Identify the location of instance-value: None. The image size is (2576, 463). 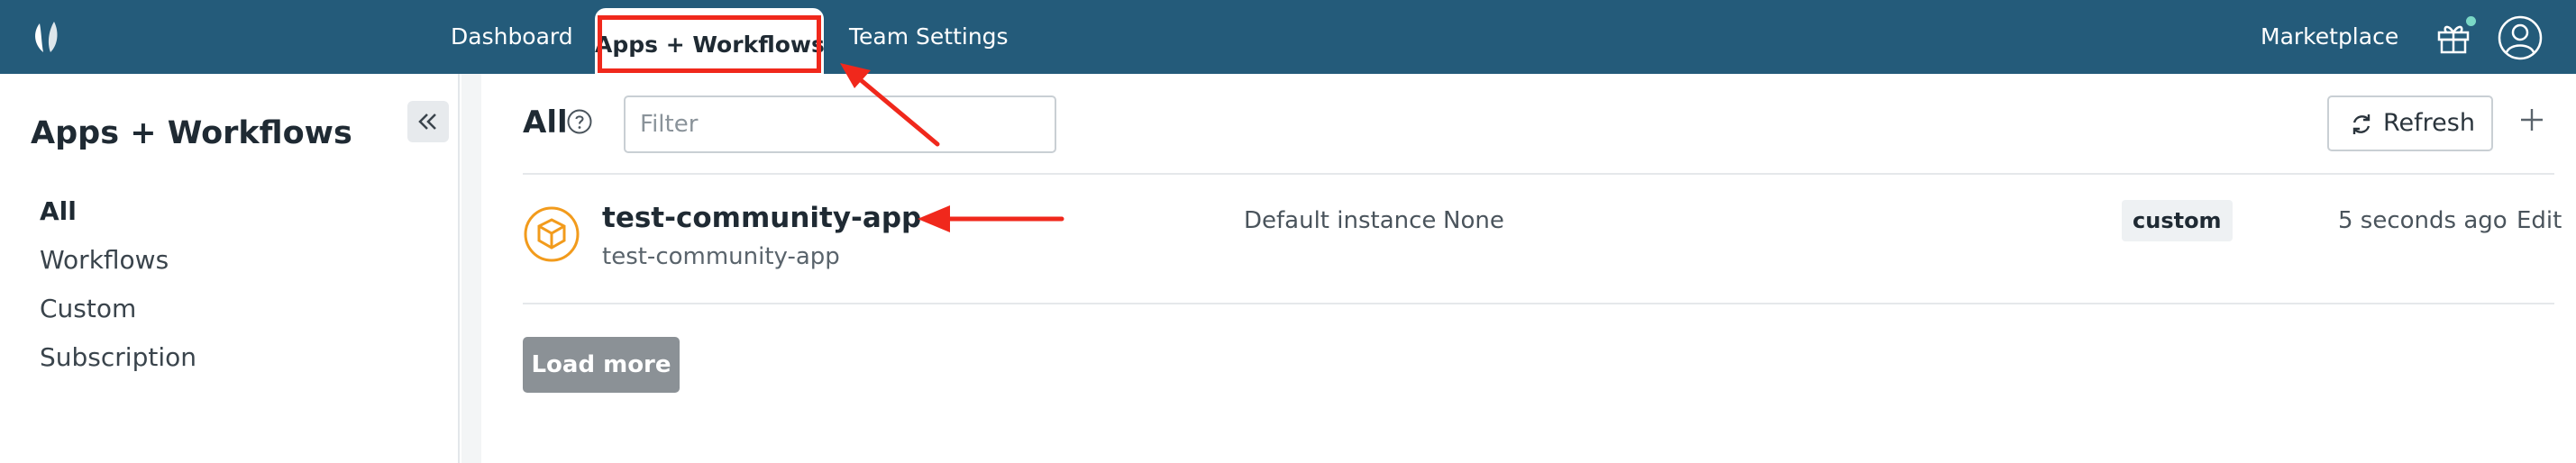
(1473, 221).